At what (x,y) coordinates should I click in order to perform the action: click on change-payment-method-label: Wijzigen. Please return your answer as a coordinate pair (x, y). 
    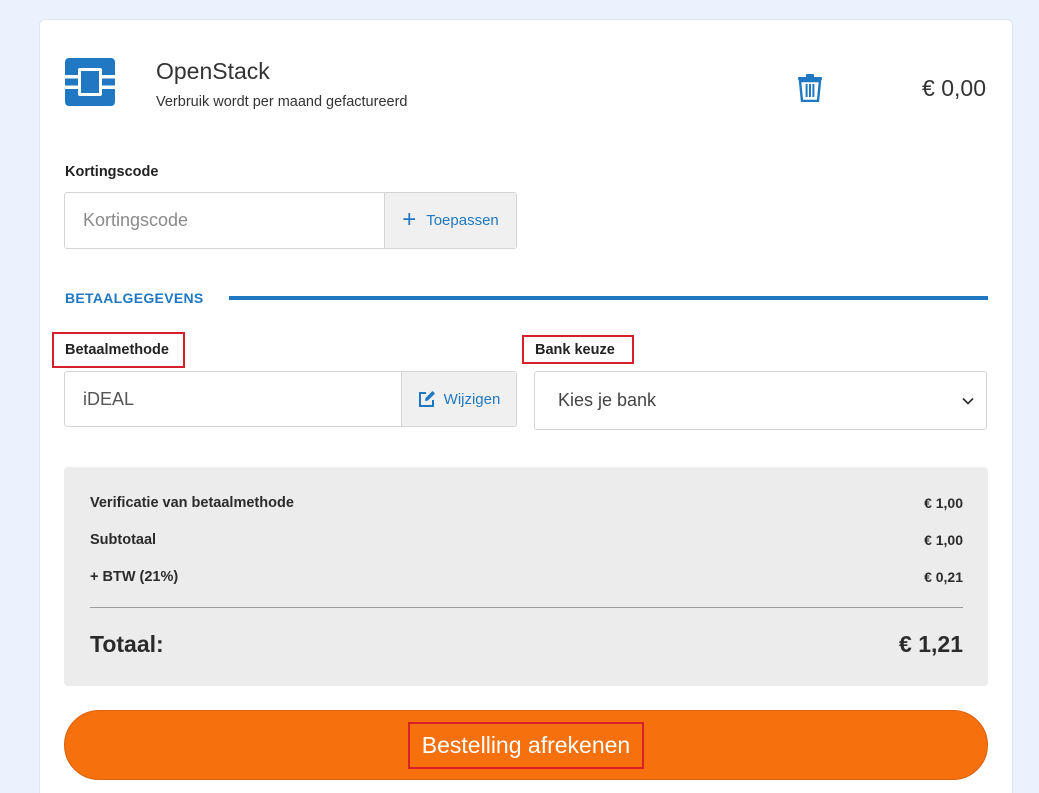
    Looking at the image, I should click on (472, 399).